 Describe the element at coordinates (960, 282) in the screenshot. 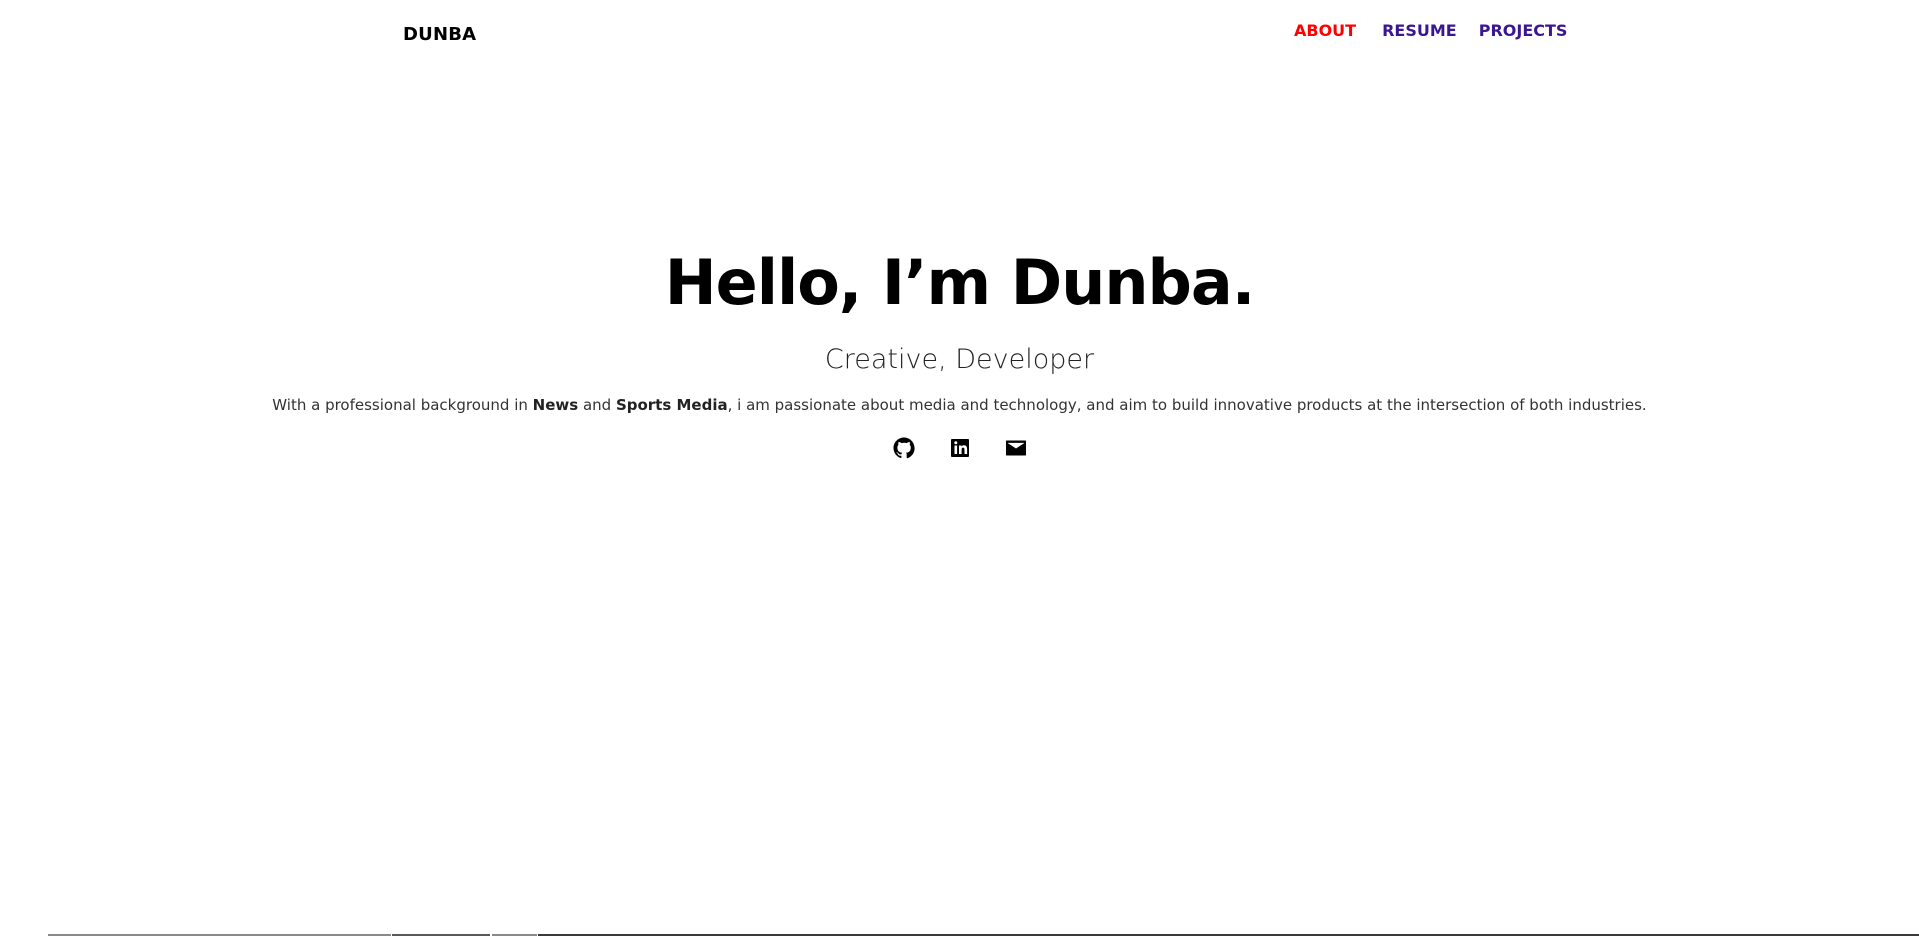

I see `hero-title: Hello, I’m Dunba.` at that location.